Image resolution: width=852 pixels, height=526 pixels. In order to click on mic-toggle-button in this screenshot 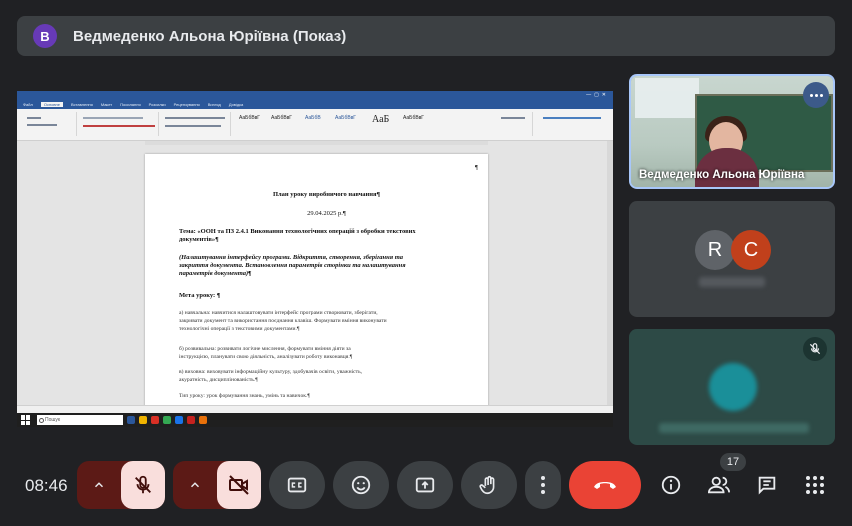, I will do `click(143, 485)`.